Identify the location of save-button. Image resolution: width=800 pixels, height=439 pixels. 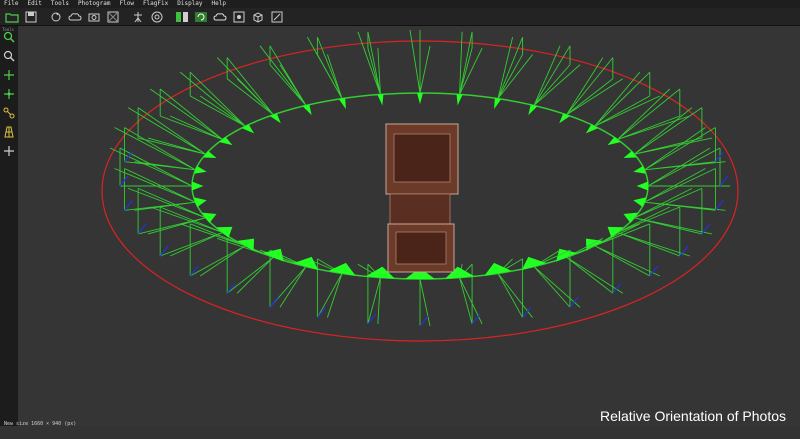
(31, 17).